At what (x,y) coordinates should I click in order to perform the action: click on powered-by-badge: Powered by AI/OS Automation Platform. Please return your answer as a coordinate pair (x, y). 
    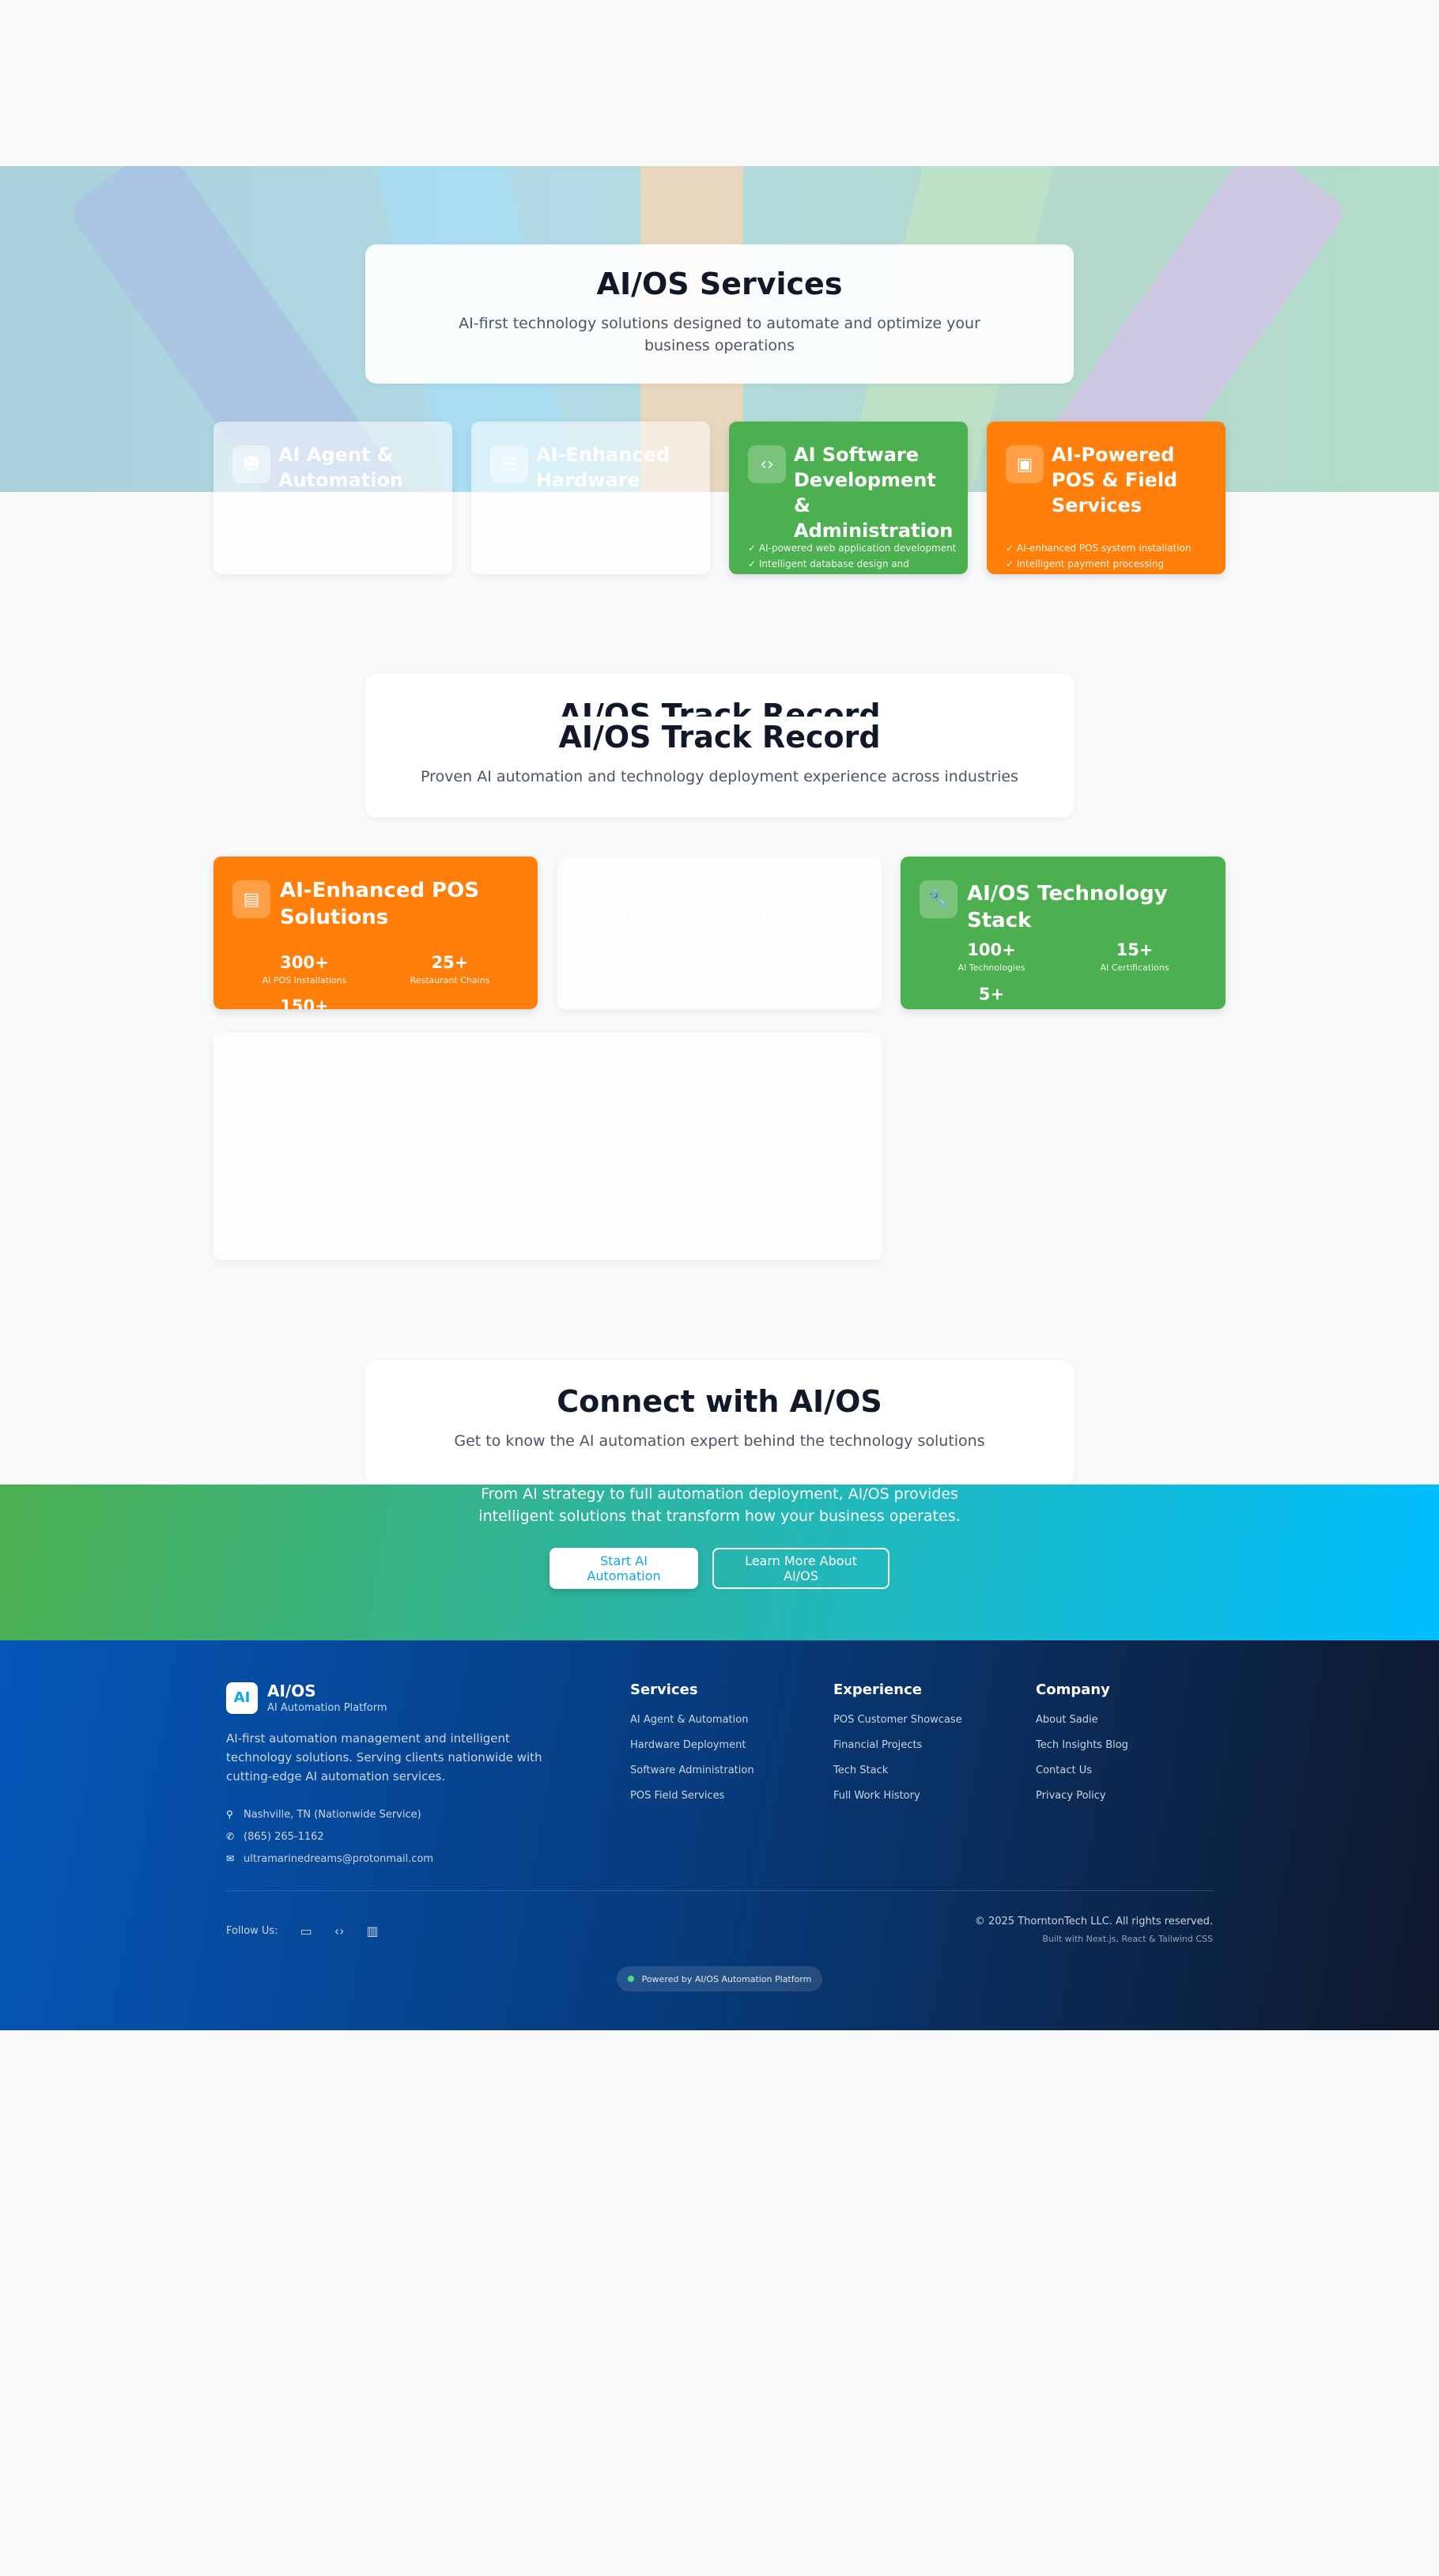
    Looking at the image, I should click on (719, 1979).